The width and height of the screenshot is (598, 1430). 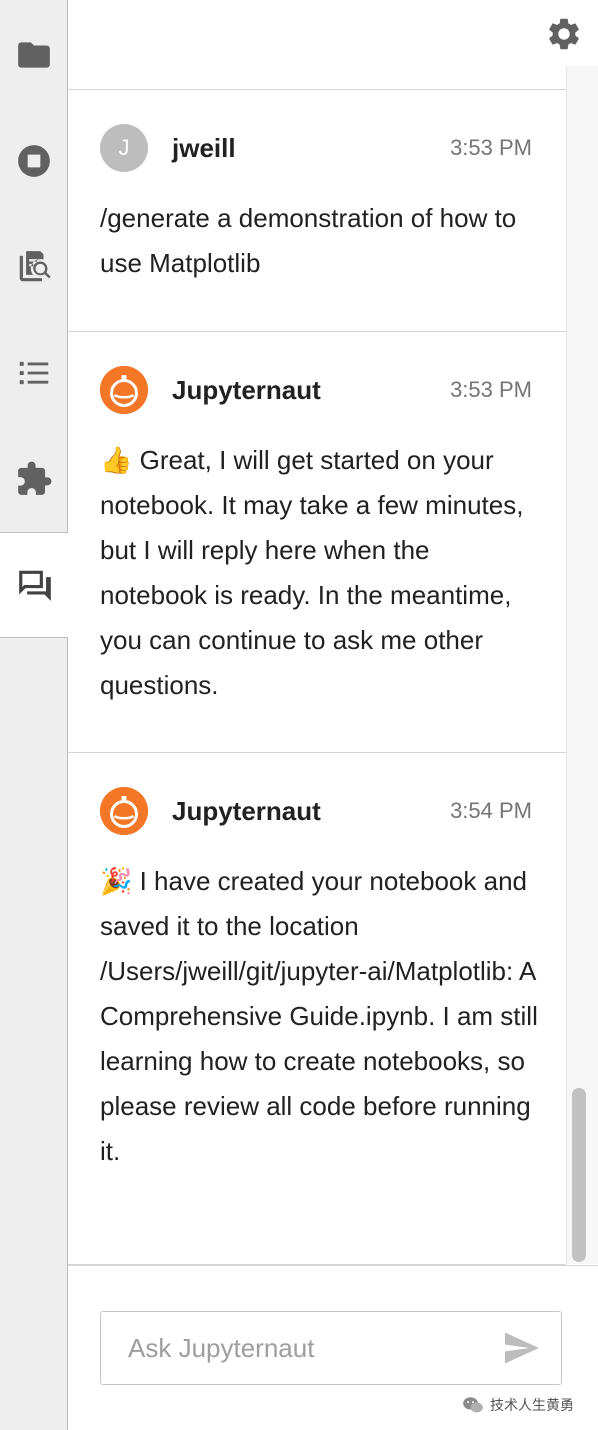 I want to click on send-button, so click(x=522, y=1348).